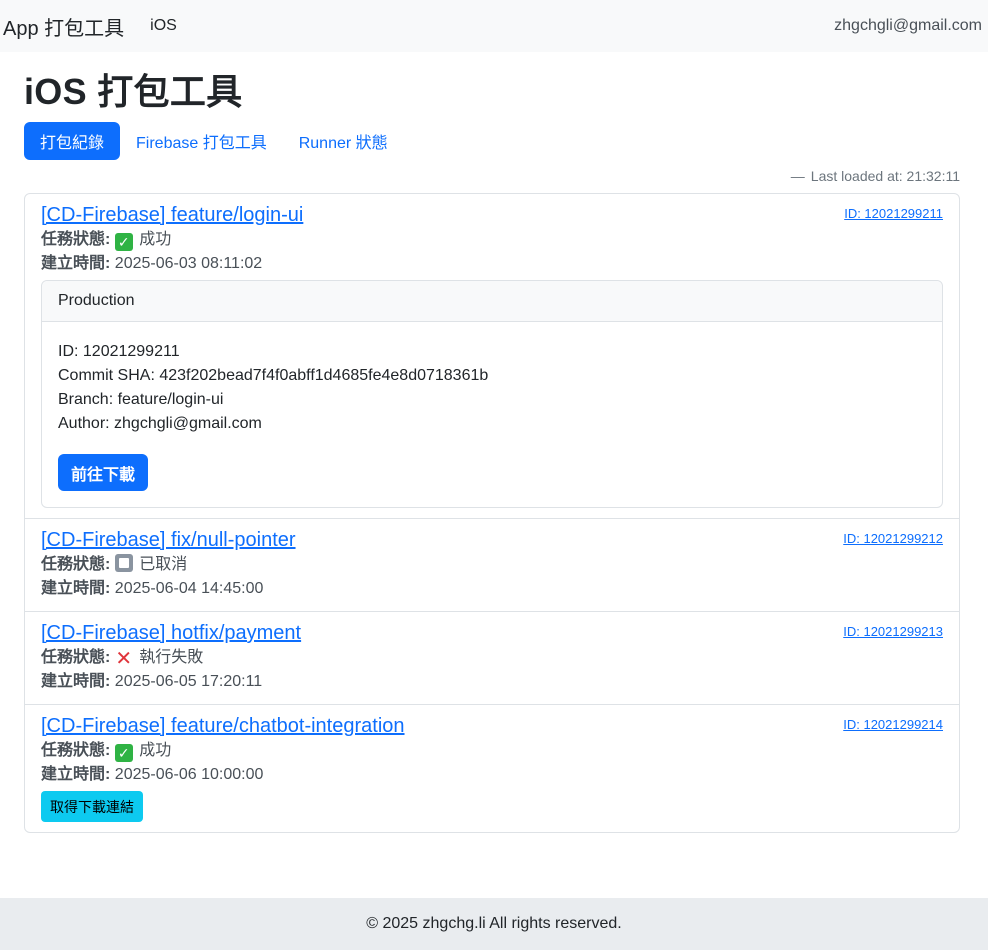 Image resolution: width=988 pixels, height=950 pixels. I want to click on item-title-link: [CD-Firebase] feature/login-ui, so click(172, 215).